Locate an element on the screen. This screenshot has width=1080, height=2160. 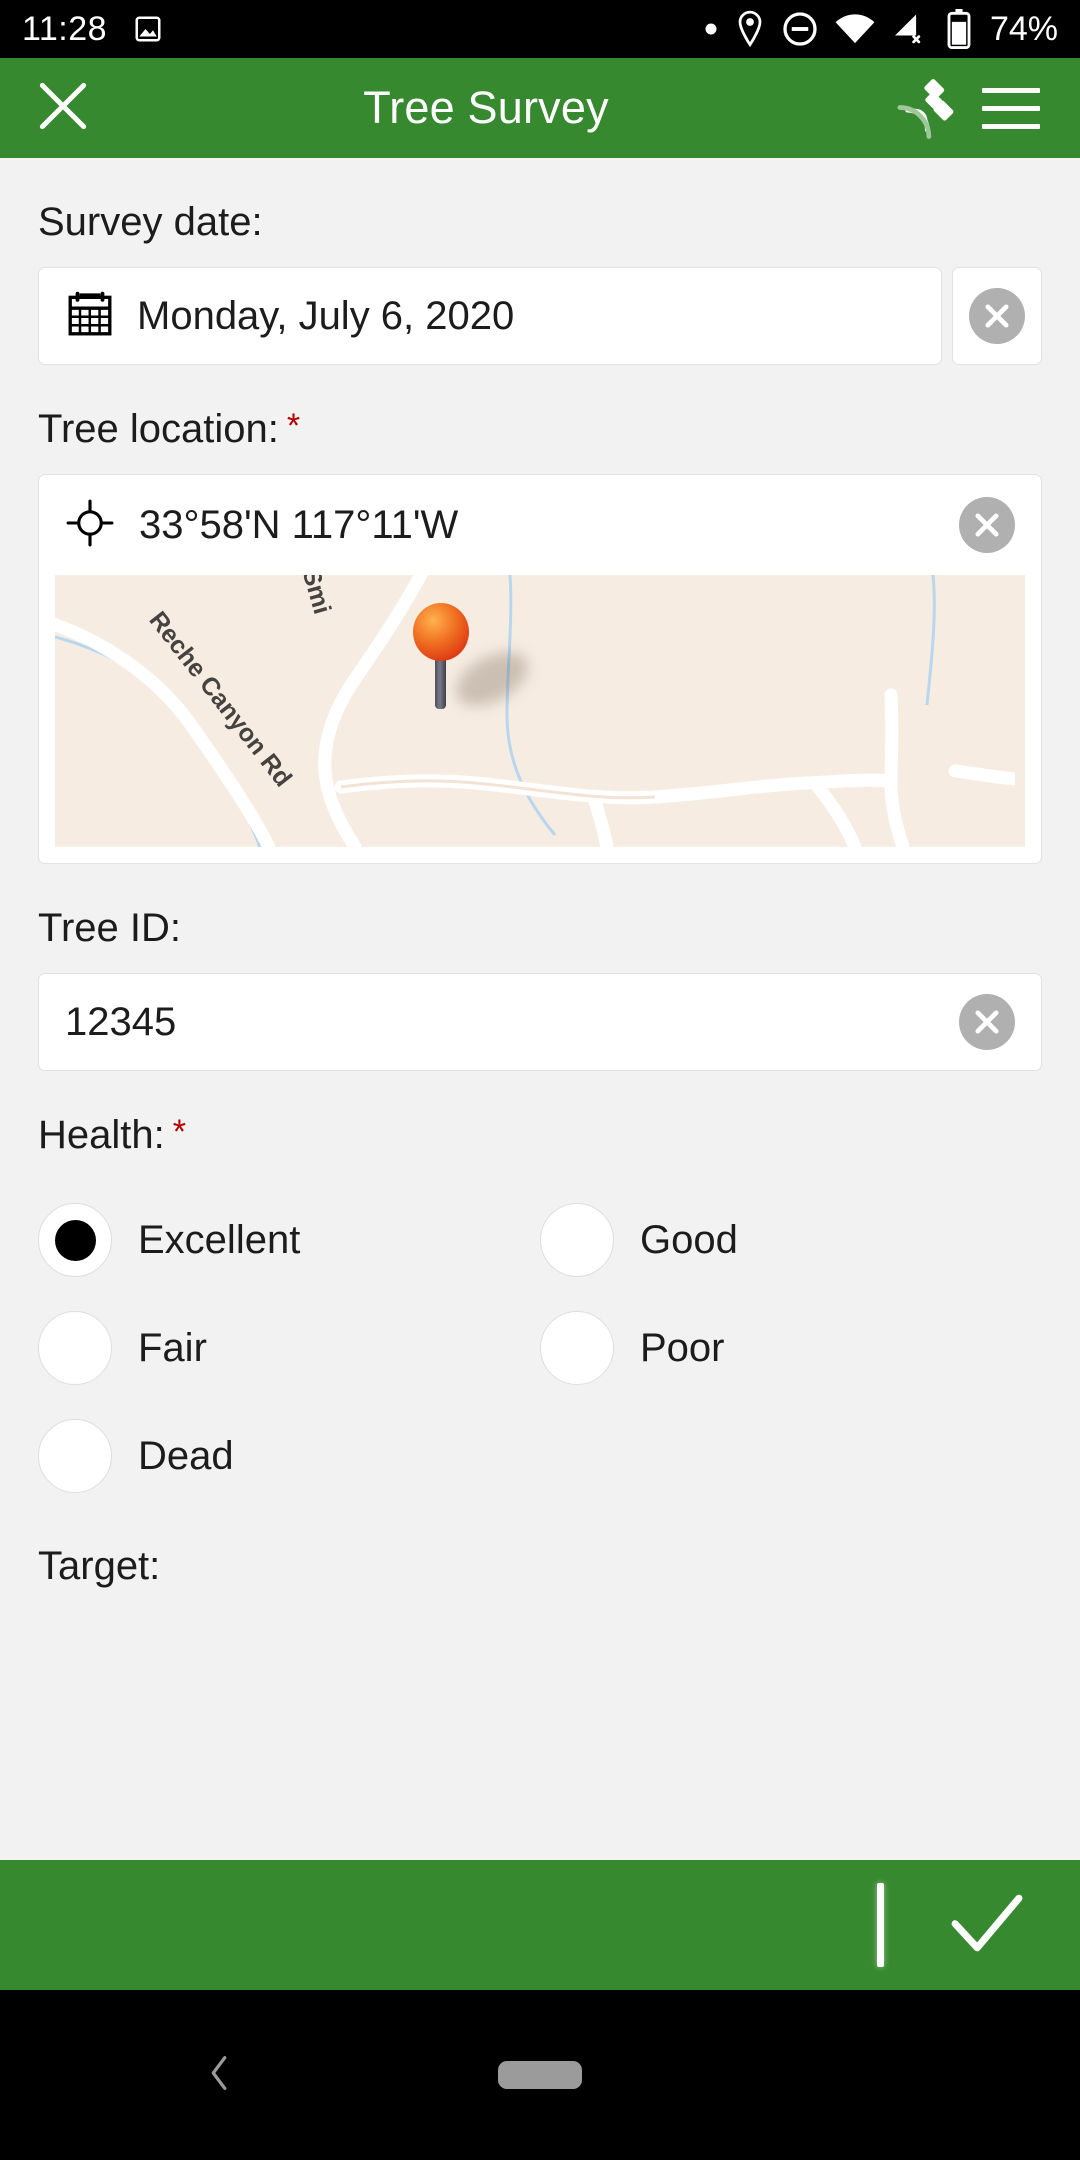
survey-date-clear-button is located at coordinates (997, 316).